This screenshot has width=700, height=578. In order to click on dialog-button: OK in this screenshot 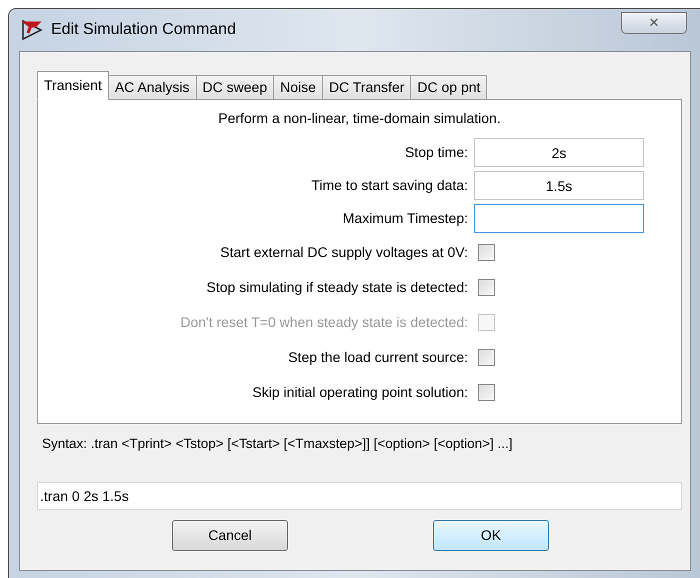, I will do `click(491, 536)`.